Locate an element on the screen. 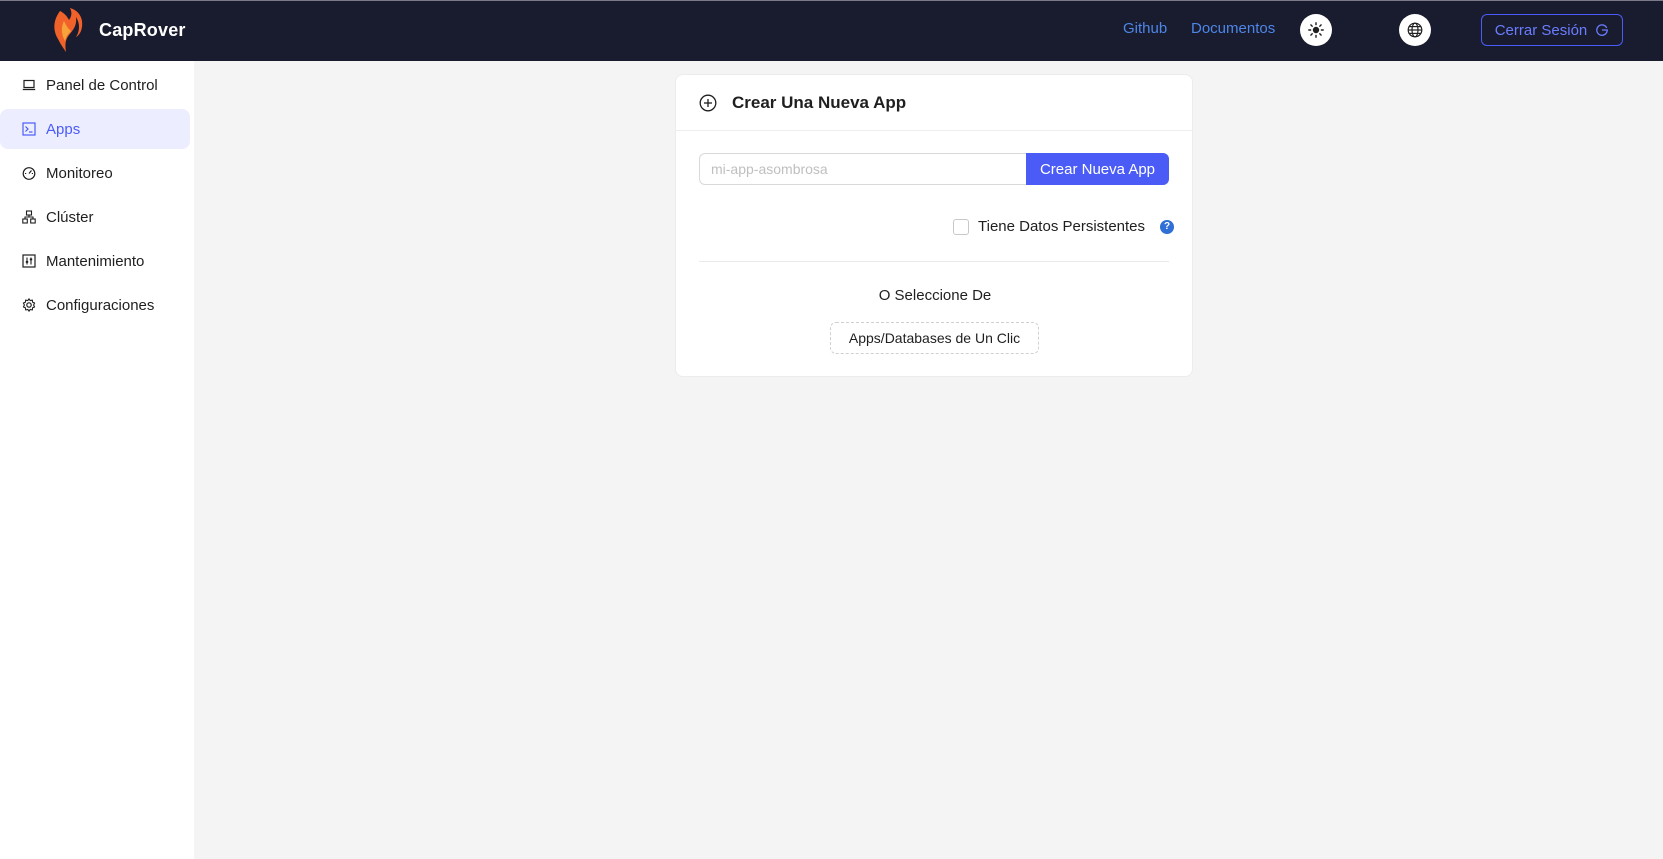 Image resolution: width=1663 pixels, height=859 pixels. docs-link: Documentos is located at coordinates (1233, 28).